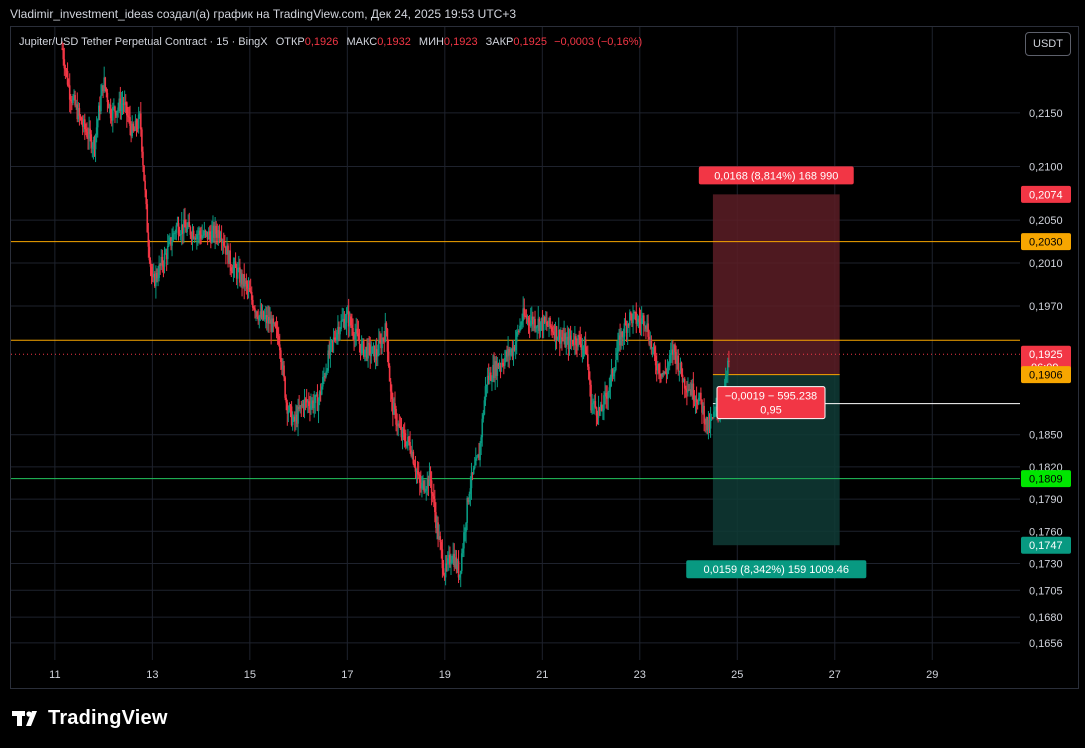 The width and height of the screenshot is (1085, 748). I want to click on x-tick-label: 15, so click(250, 675).